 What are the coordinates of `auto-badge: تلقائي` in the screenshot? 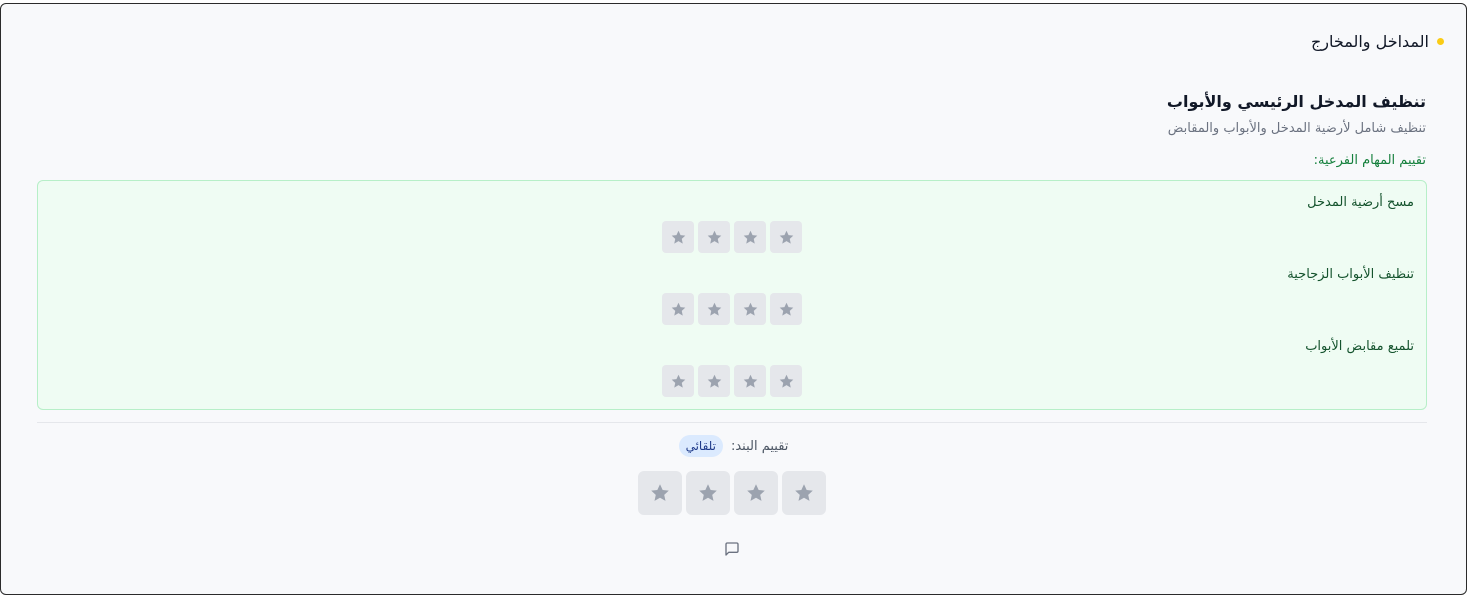 It's located at (700, 446).